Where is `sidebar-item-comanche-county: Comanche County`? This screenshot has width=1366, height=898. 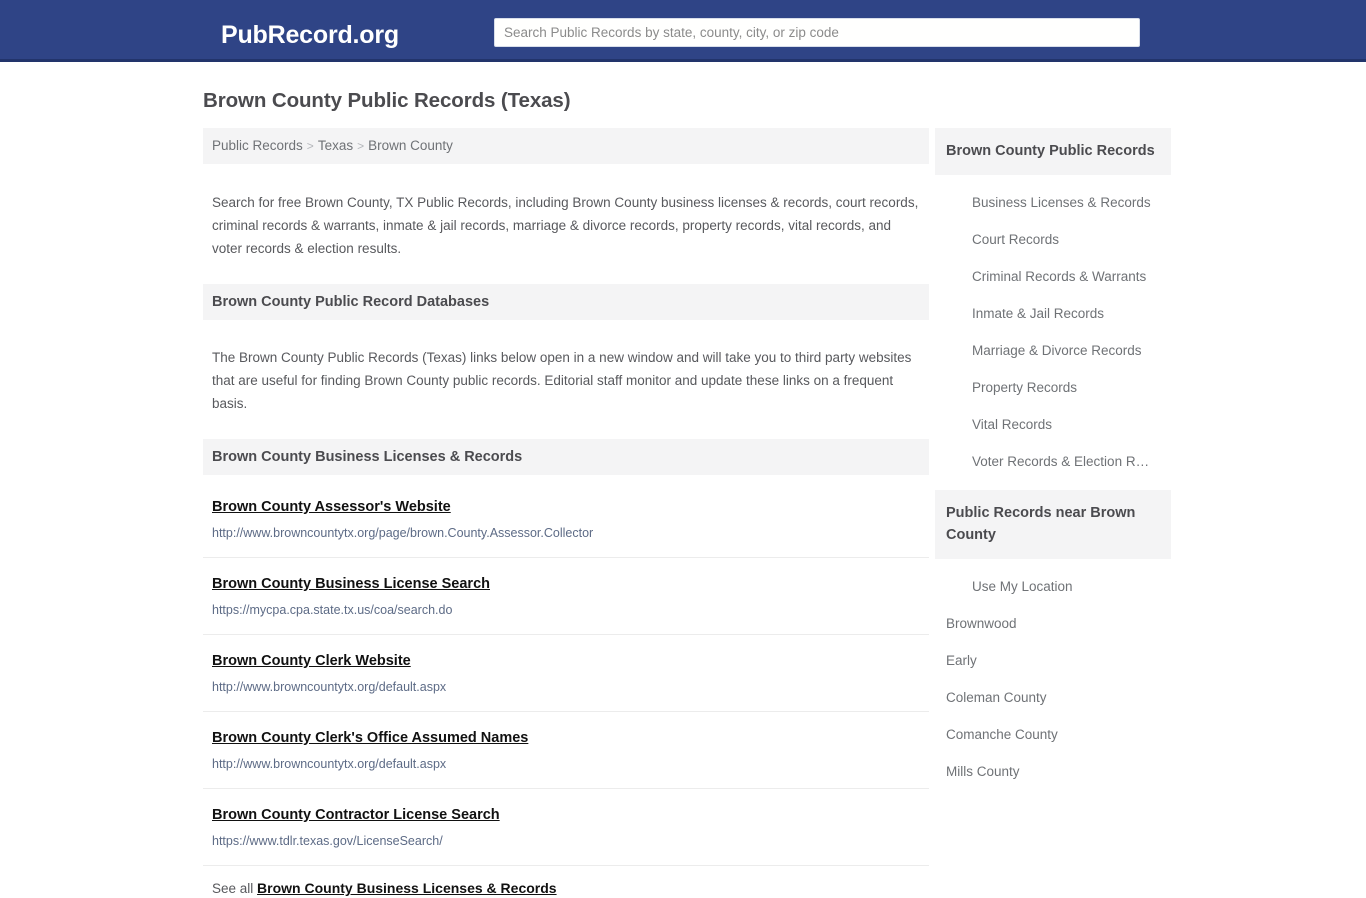
sidebar-item-comanche-county: Comanche County is located at coordinates (1053, 734).